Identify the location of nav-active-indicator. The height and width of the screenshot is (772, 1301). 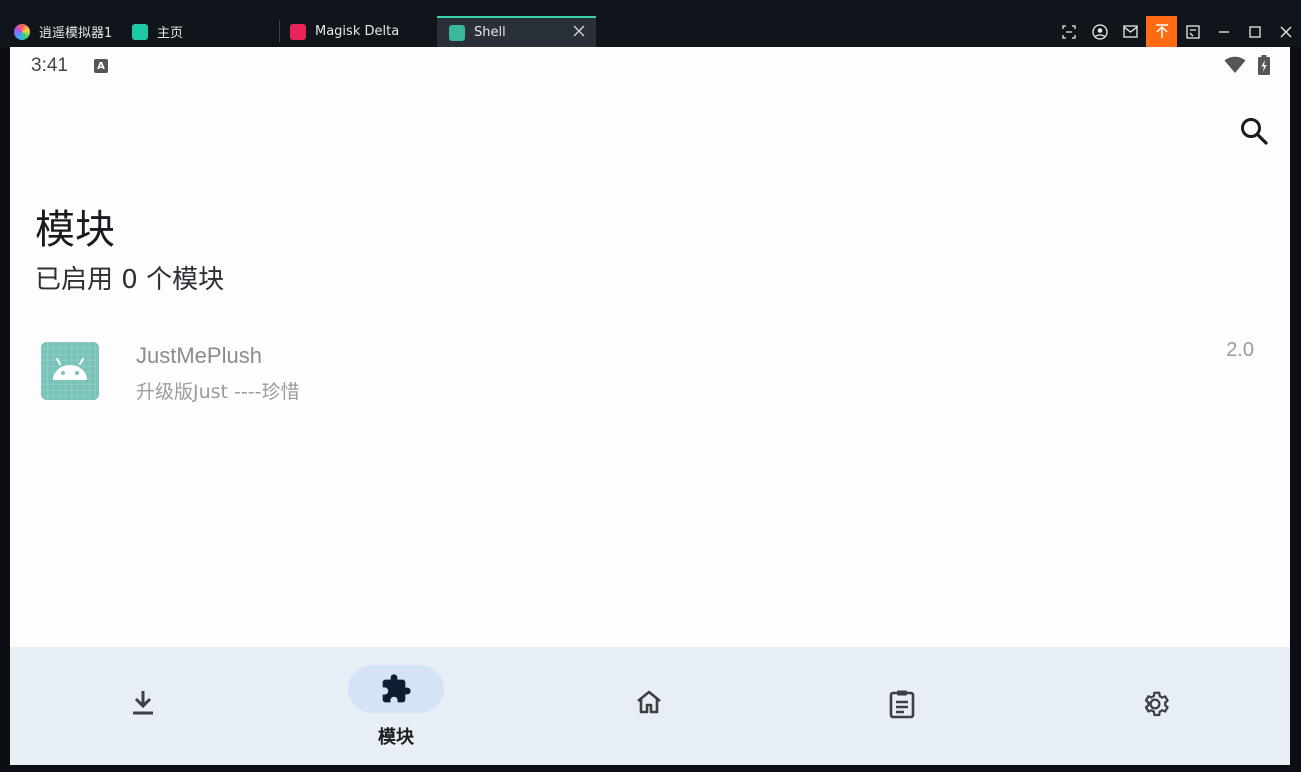
(396, 689).